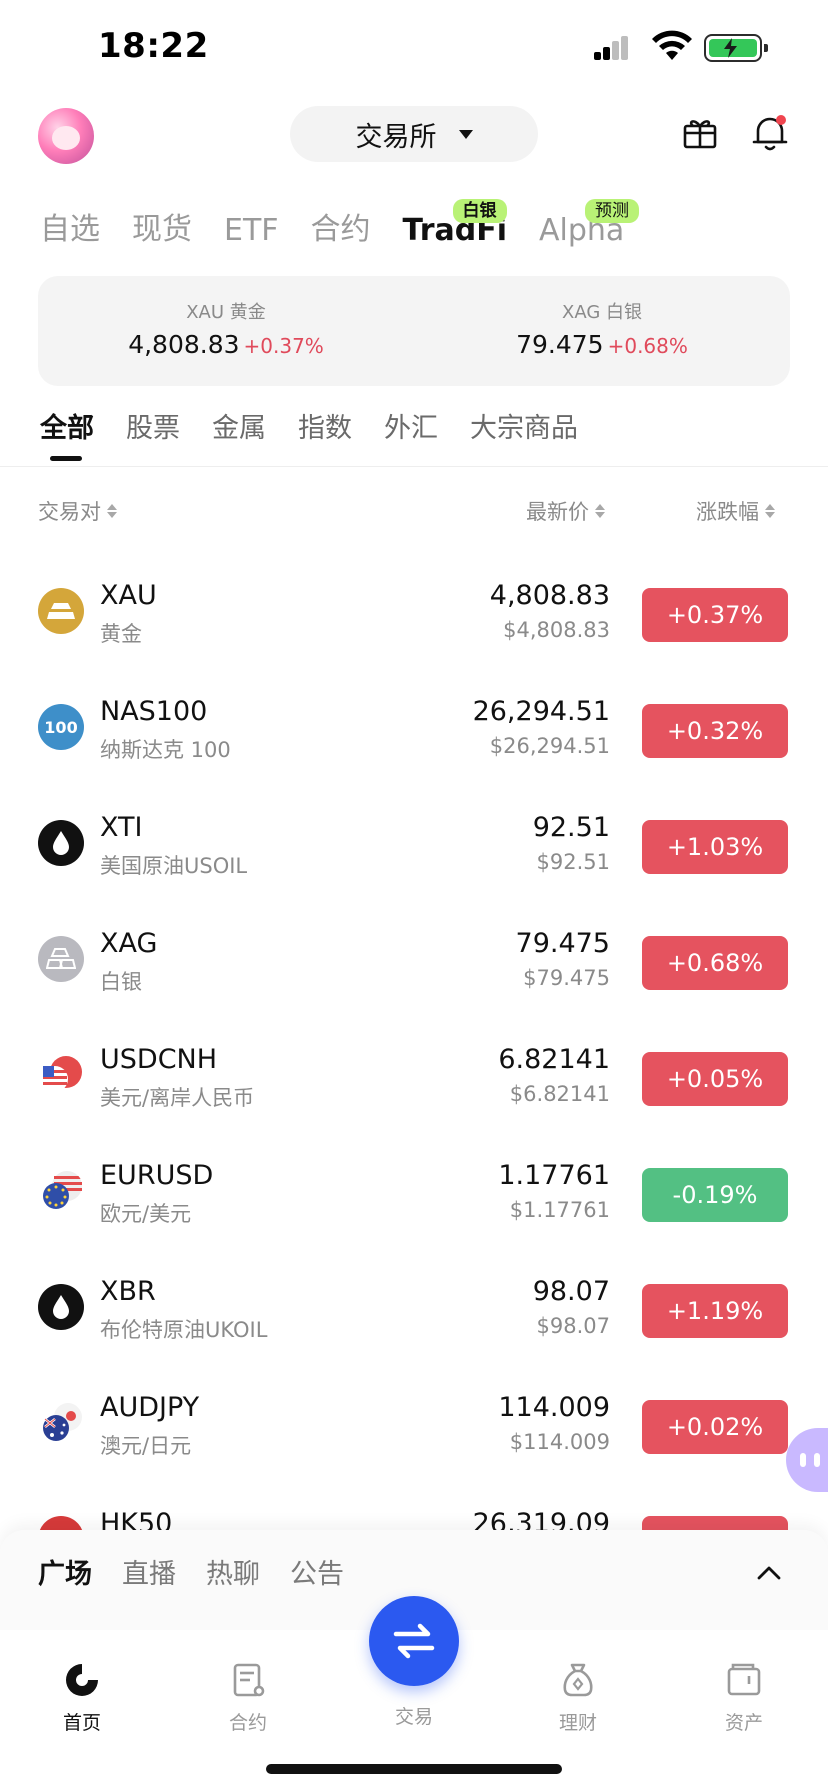 Image resolution: width=828 pixels, height=1792 pixels. What do you see at coordinates (589, 223) in the screenshot?
I see `tab-alpha: Alpha 预测` at bounding box center [589, 223].